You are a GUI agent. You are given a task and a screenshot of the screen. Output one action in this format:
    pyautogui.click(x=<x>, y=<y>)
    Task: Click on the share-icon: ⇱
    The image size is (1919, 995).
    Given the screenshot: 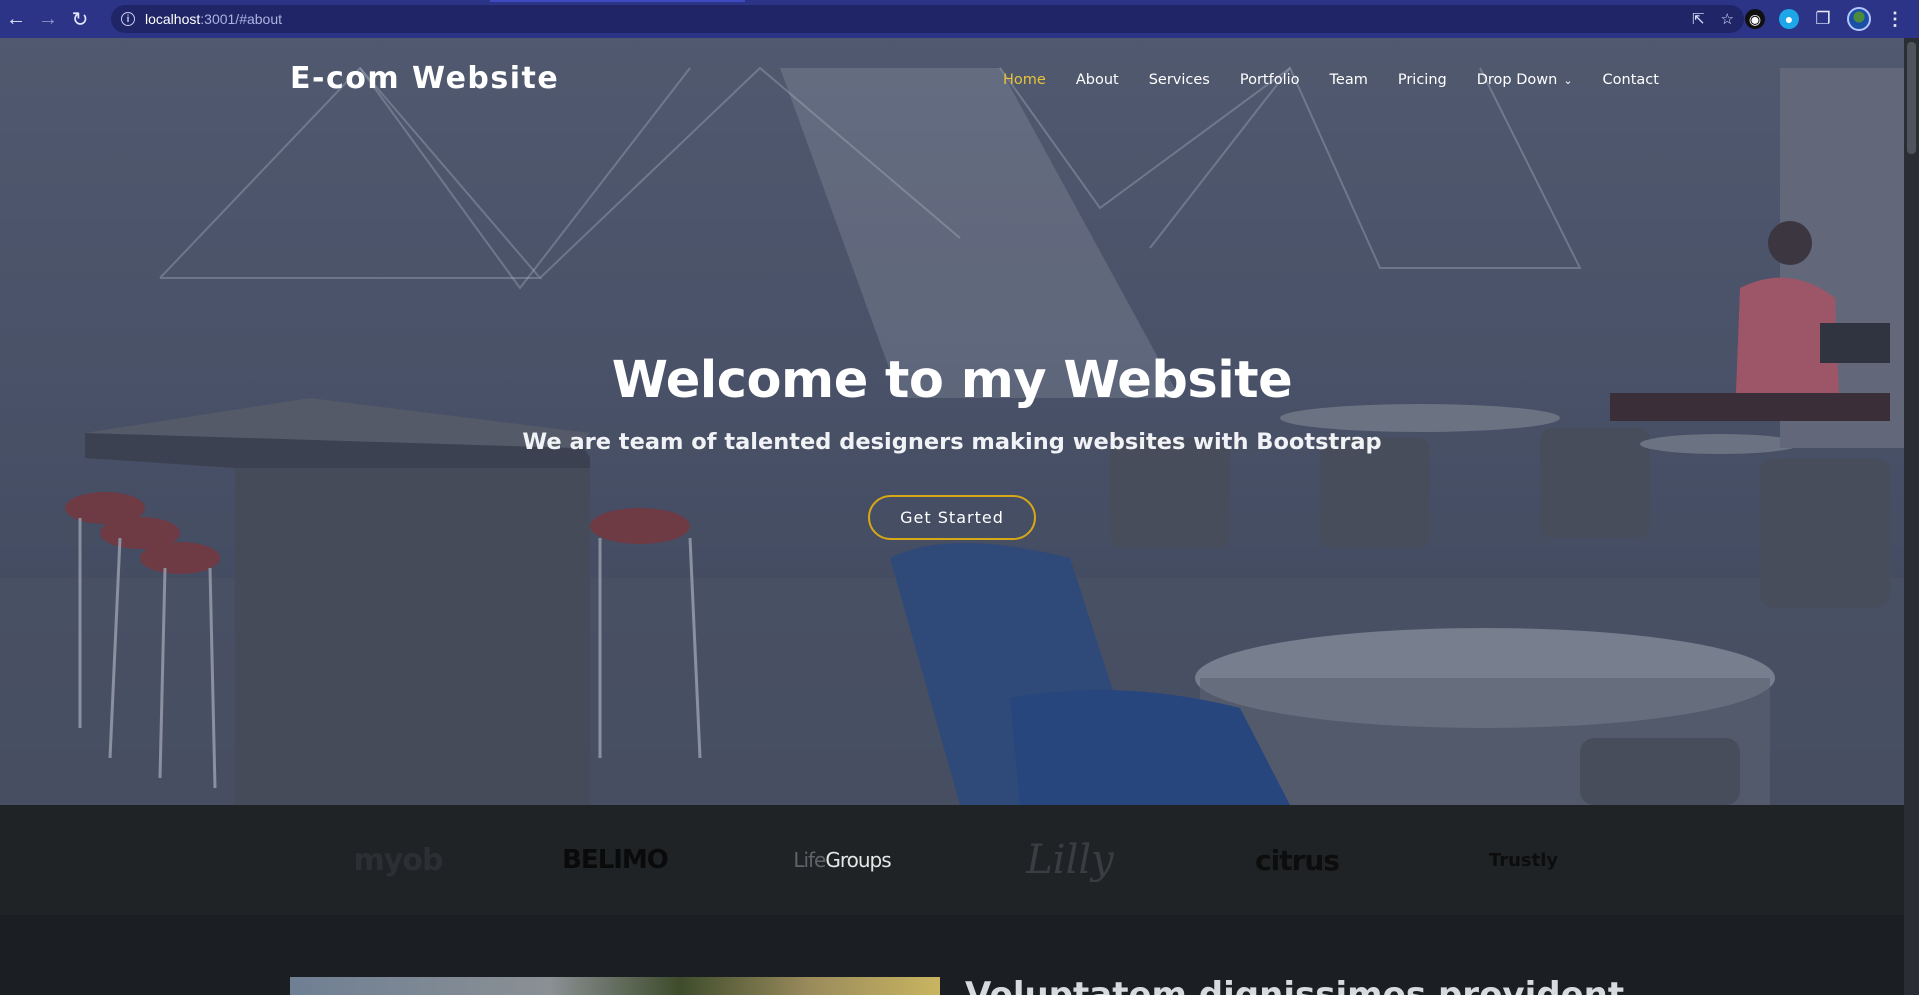 What is the action you would take?
    pyautogui.click(x=1698, y=19)
    